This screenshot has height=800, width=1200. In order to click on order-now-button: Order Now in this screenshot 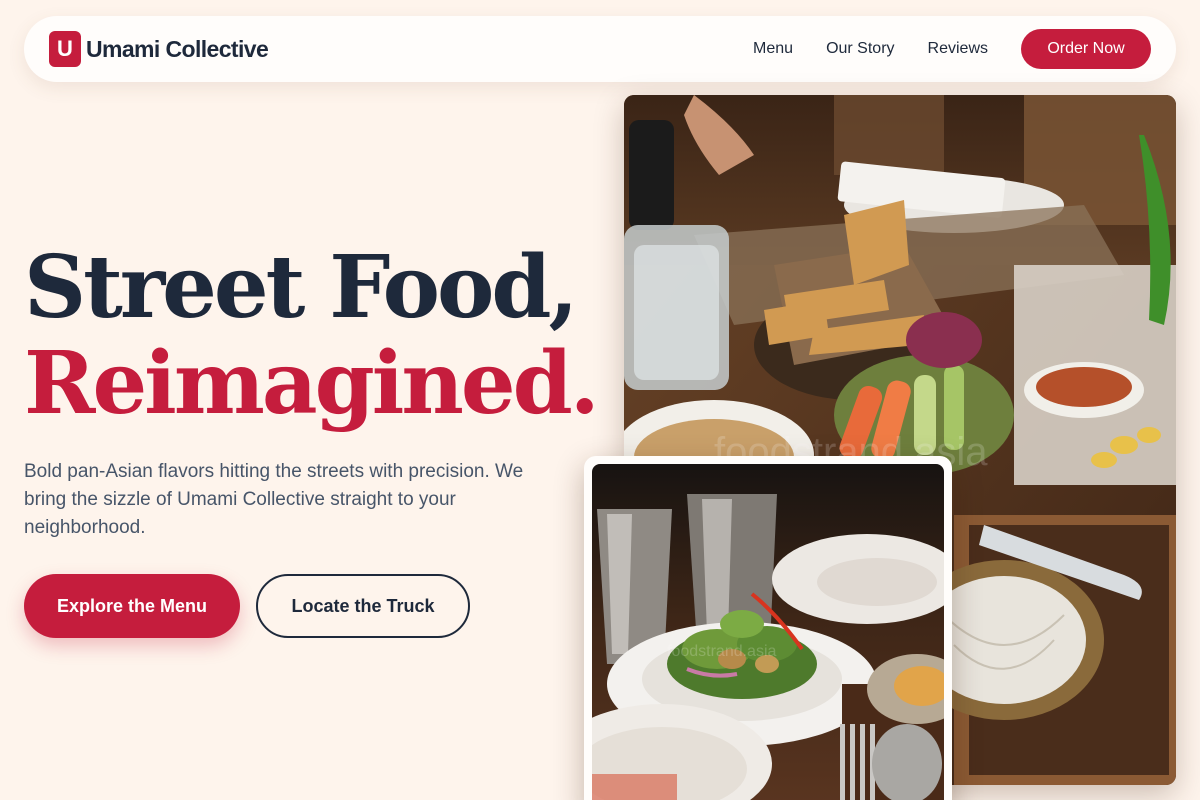, I will do `click(1086, 49)`.